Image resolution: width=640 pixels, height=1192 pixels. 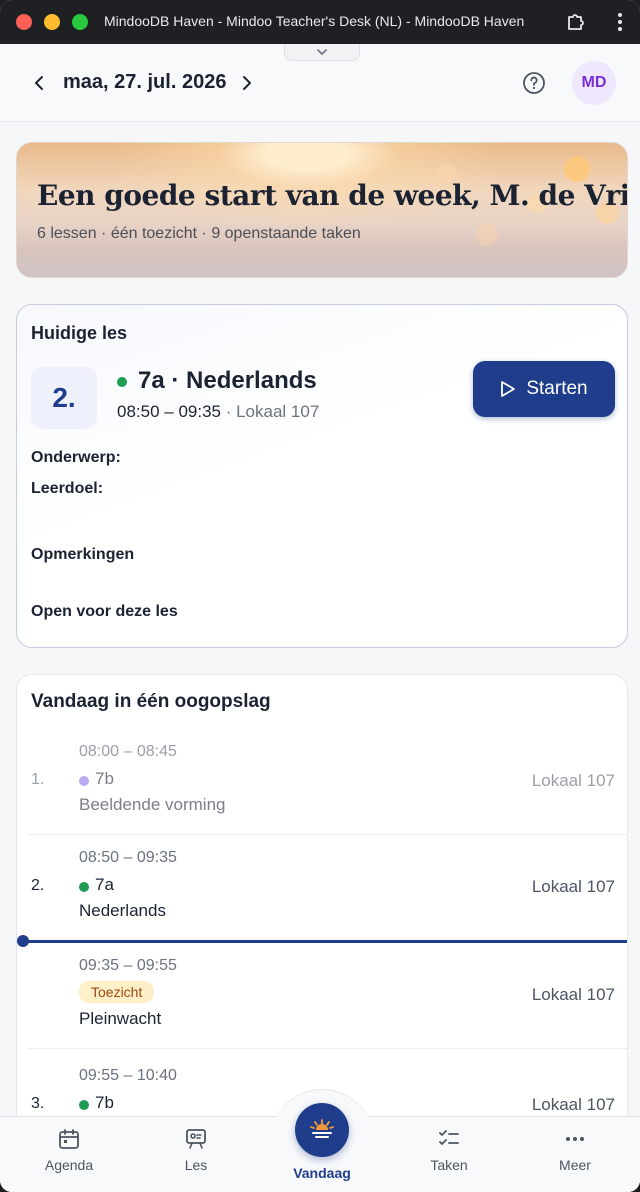 I want to click on lesson-time: 09:55 – 10:40, so click(x=128, y=1075).